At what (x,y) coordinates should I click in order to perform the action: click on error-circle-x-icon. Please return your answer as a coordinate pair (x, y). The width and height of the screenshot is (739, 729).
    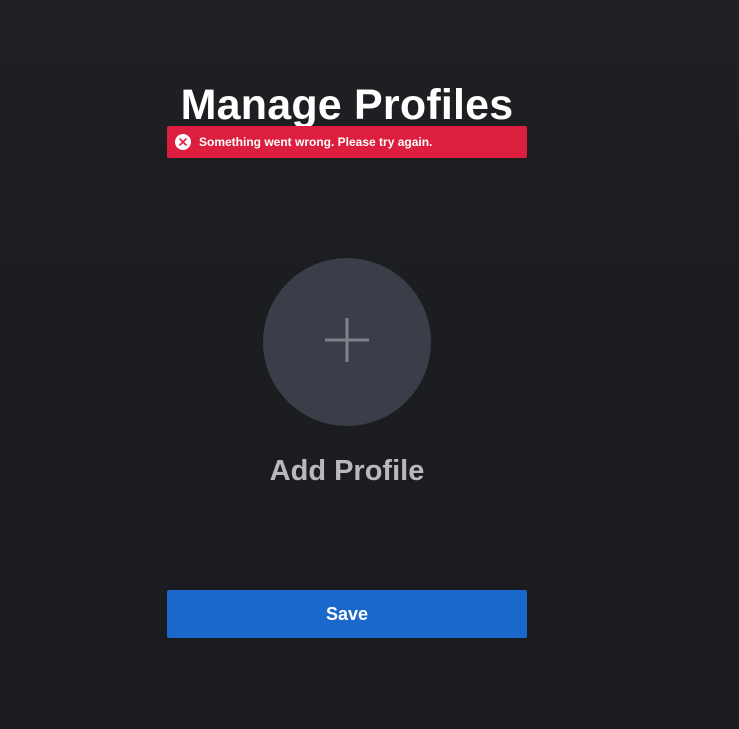
    Looking at the image, I should click on (183, 142).